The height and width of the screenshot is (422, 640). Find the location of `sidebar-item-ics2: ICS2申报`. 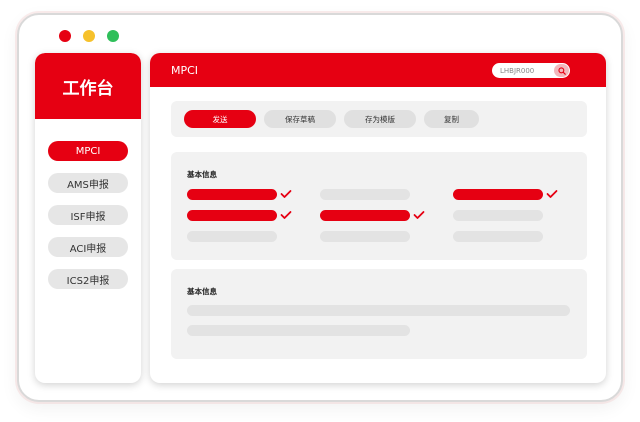

sidebar-item-ics2: ICS2申报 is located at coordinates (88, 279).